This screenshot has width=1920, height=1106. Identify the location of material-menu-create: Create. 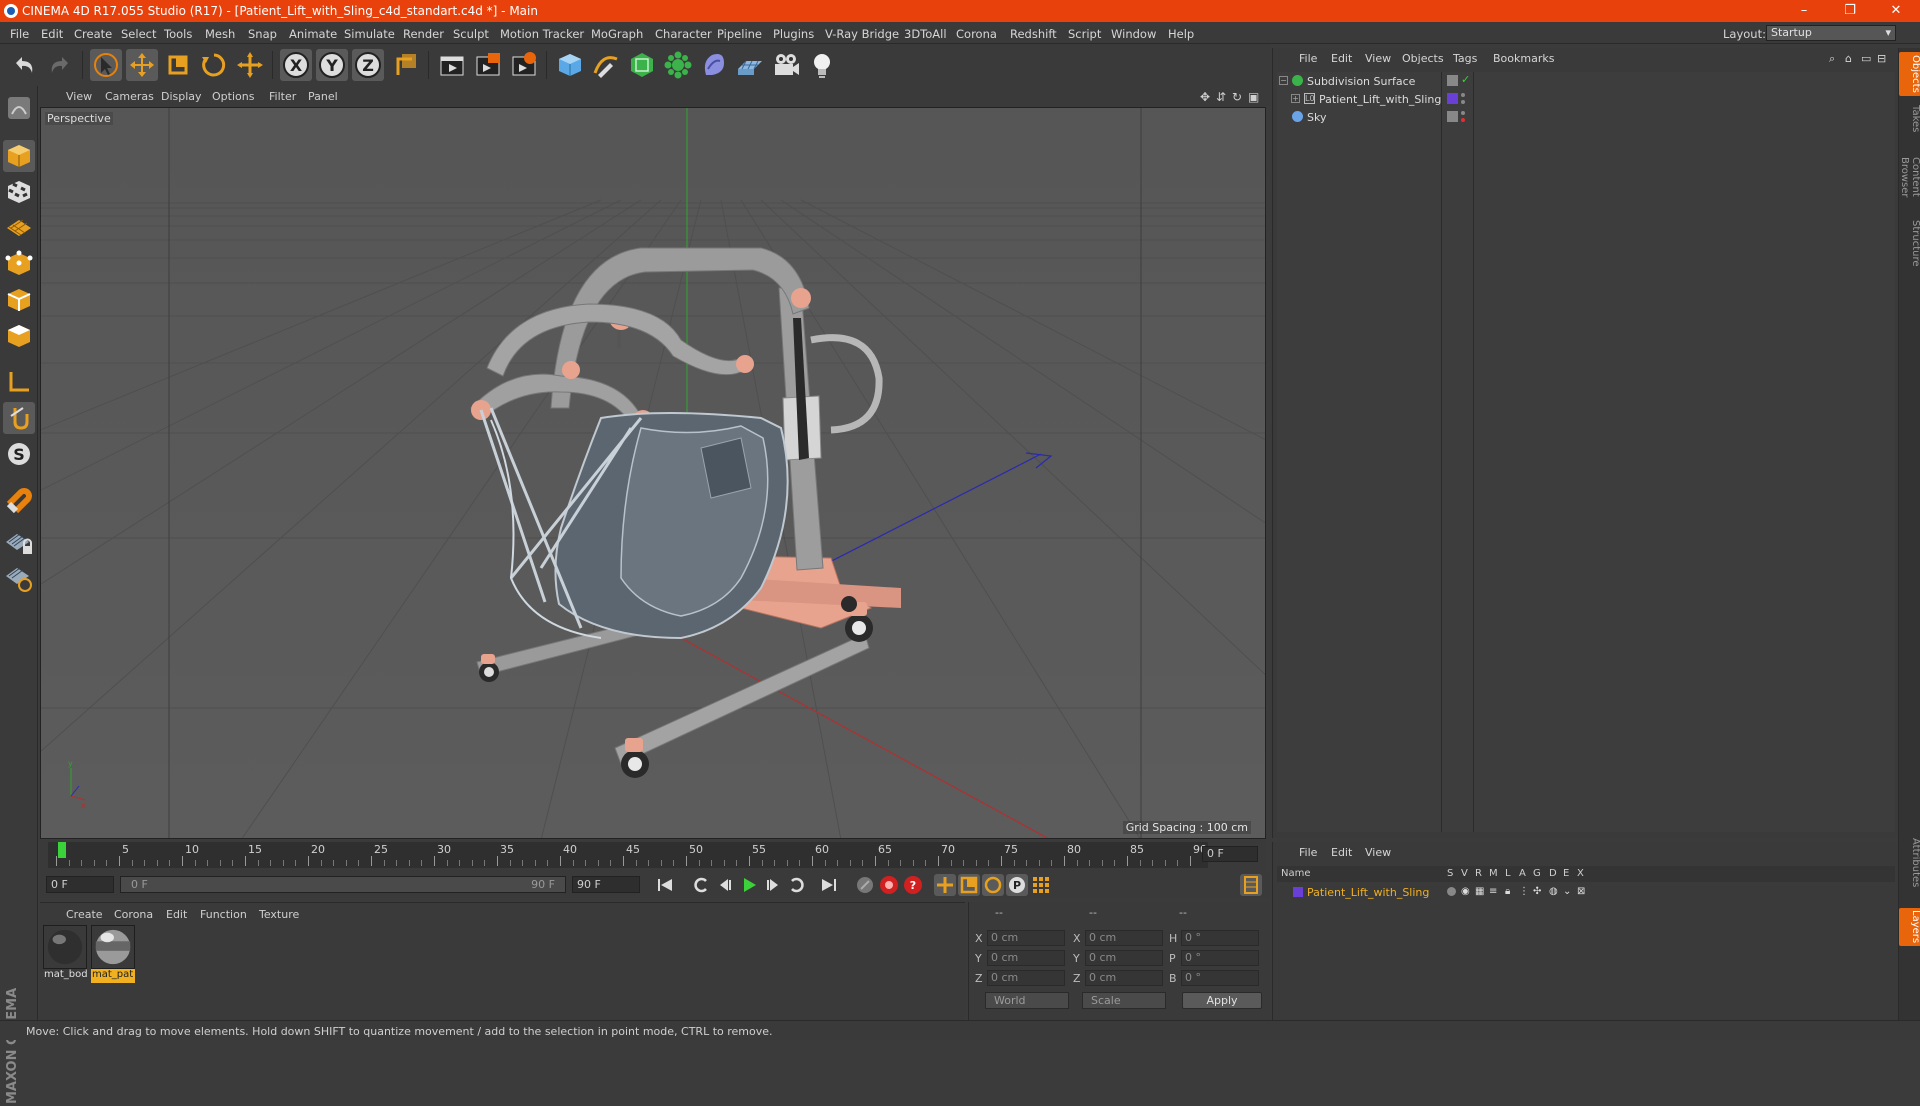
(84, 914).